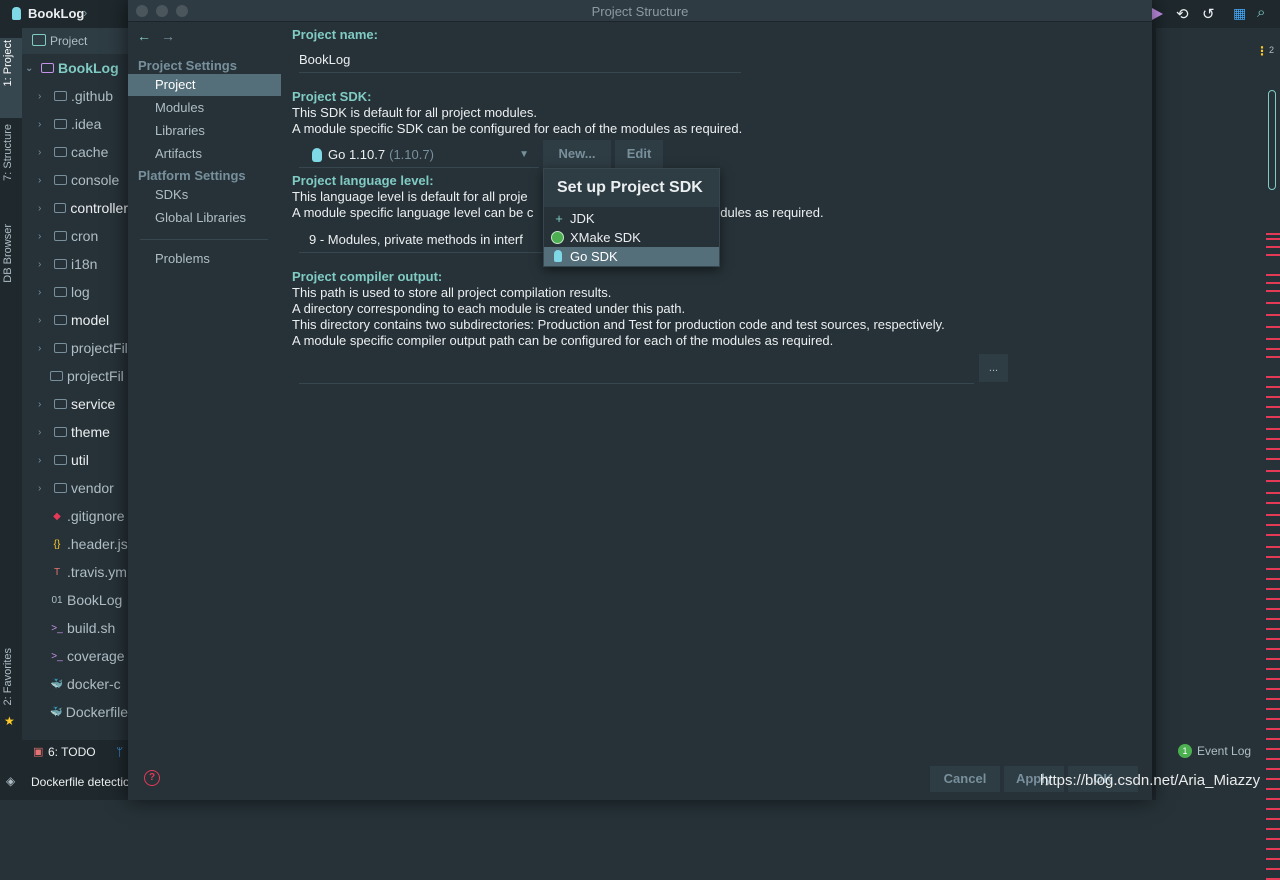  I want to click on tree-file: T .travis.ym, so click(75, 572).